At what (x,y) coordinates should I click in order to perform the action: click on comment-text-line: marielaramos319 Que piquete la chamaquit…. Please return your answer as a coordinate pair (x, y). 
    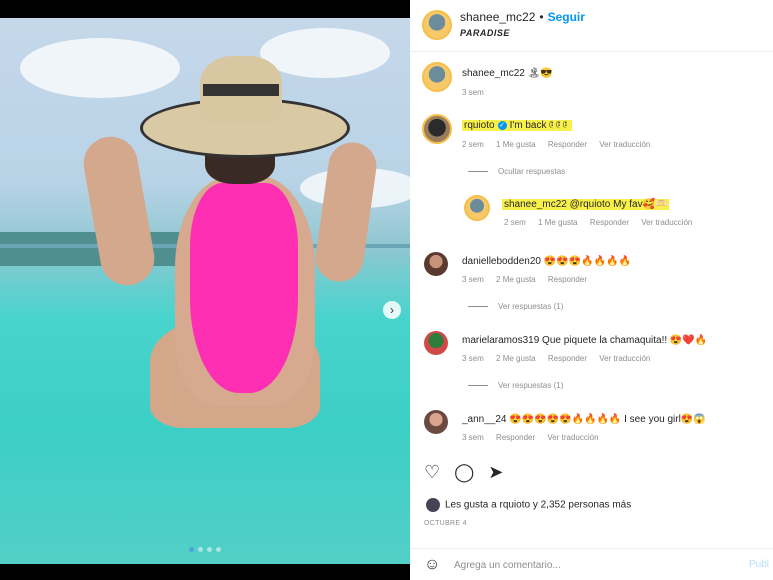
    Looking at the image, I should click on (584, 340).